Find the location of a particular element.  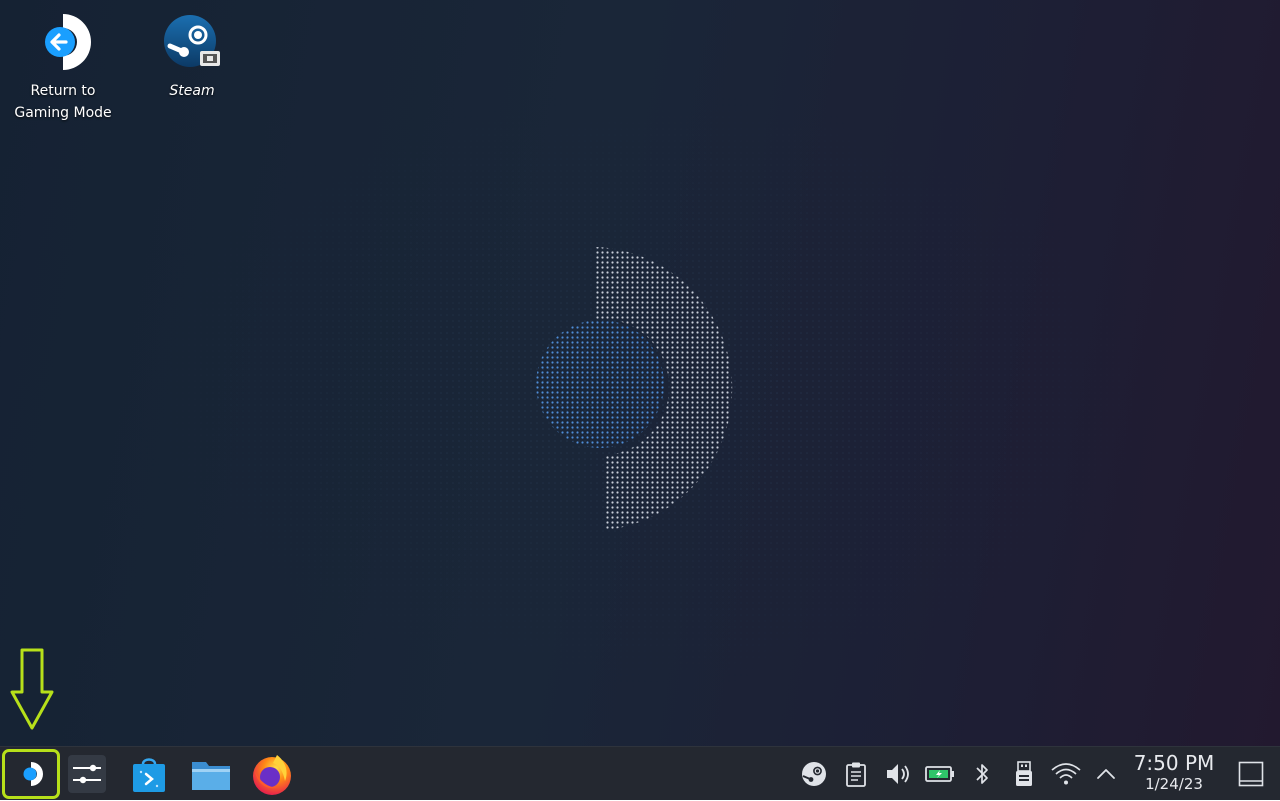

chevron-up-icon is located at coordinates (1106, 774).